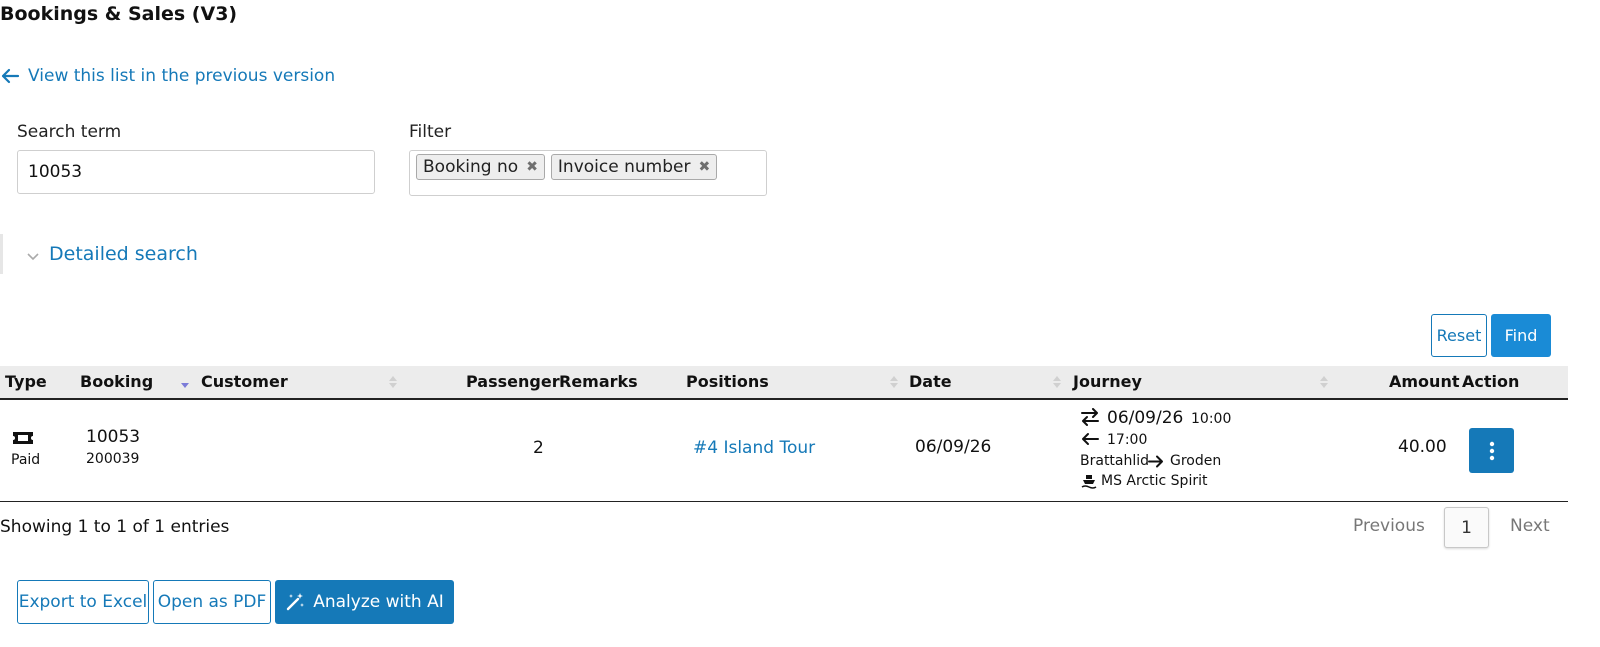  Describe the element at coordinates (123, 254) in the screenshot. I see `detailed-search-label: Detailed search` at that location.